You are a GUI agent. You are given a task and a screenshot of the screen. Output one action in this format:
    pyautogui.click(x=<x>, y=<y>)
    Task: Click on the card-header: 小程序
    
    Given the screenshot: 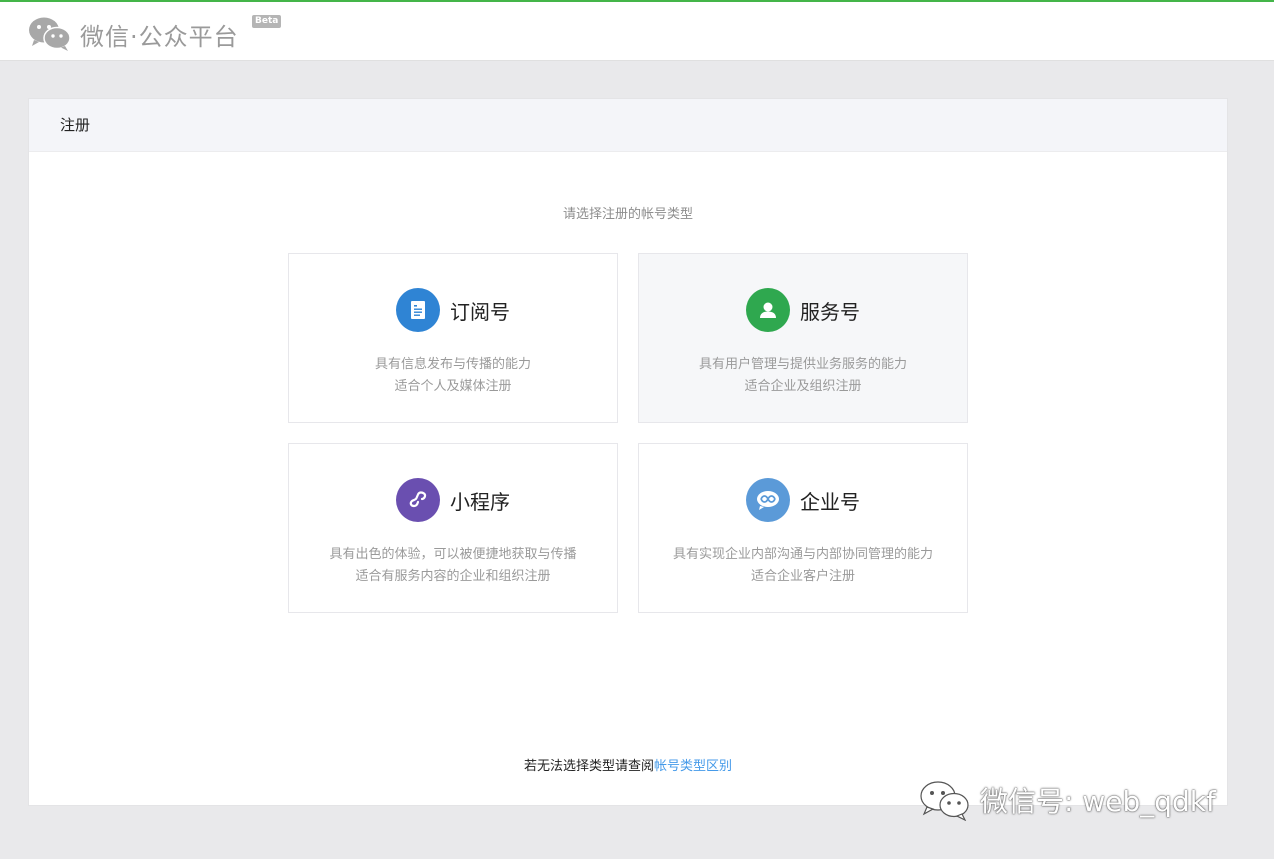 What is the action you would take?
    pyautogui.click(x=453, y=500)
    